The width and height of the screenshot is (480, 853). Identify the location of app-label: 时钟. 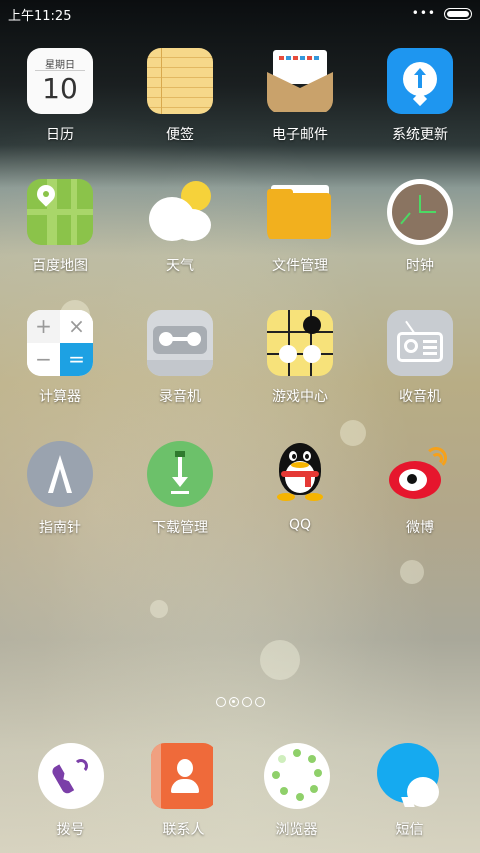
(420, 266).